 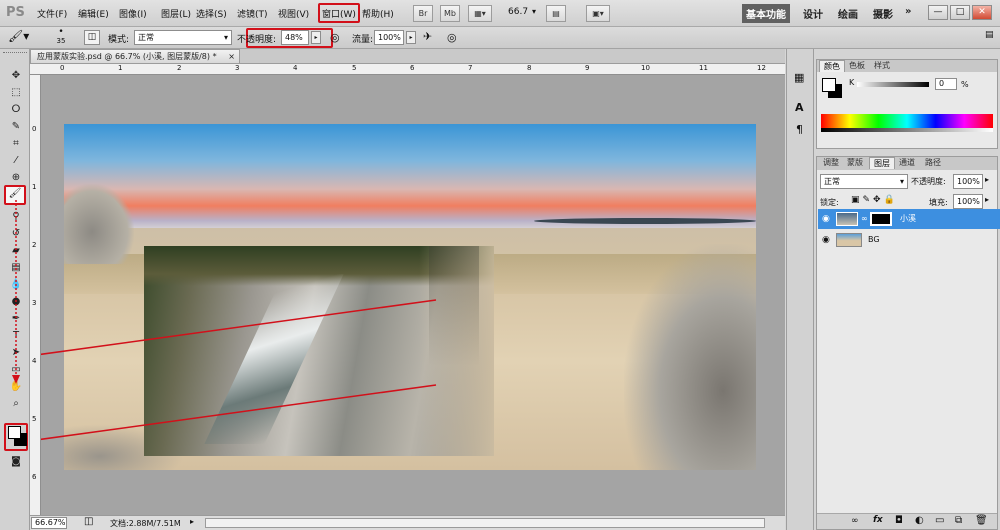 What do you see at coordinates (829, 85) in the screenshot?
I see `panel-foreground-swatch` at bounding box center [829, 85].